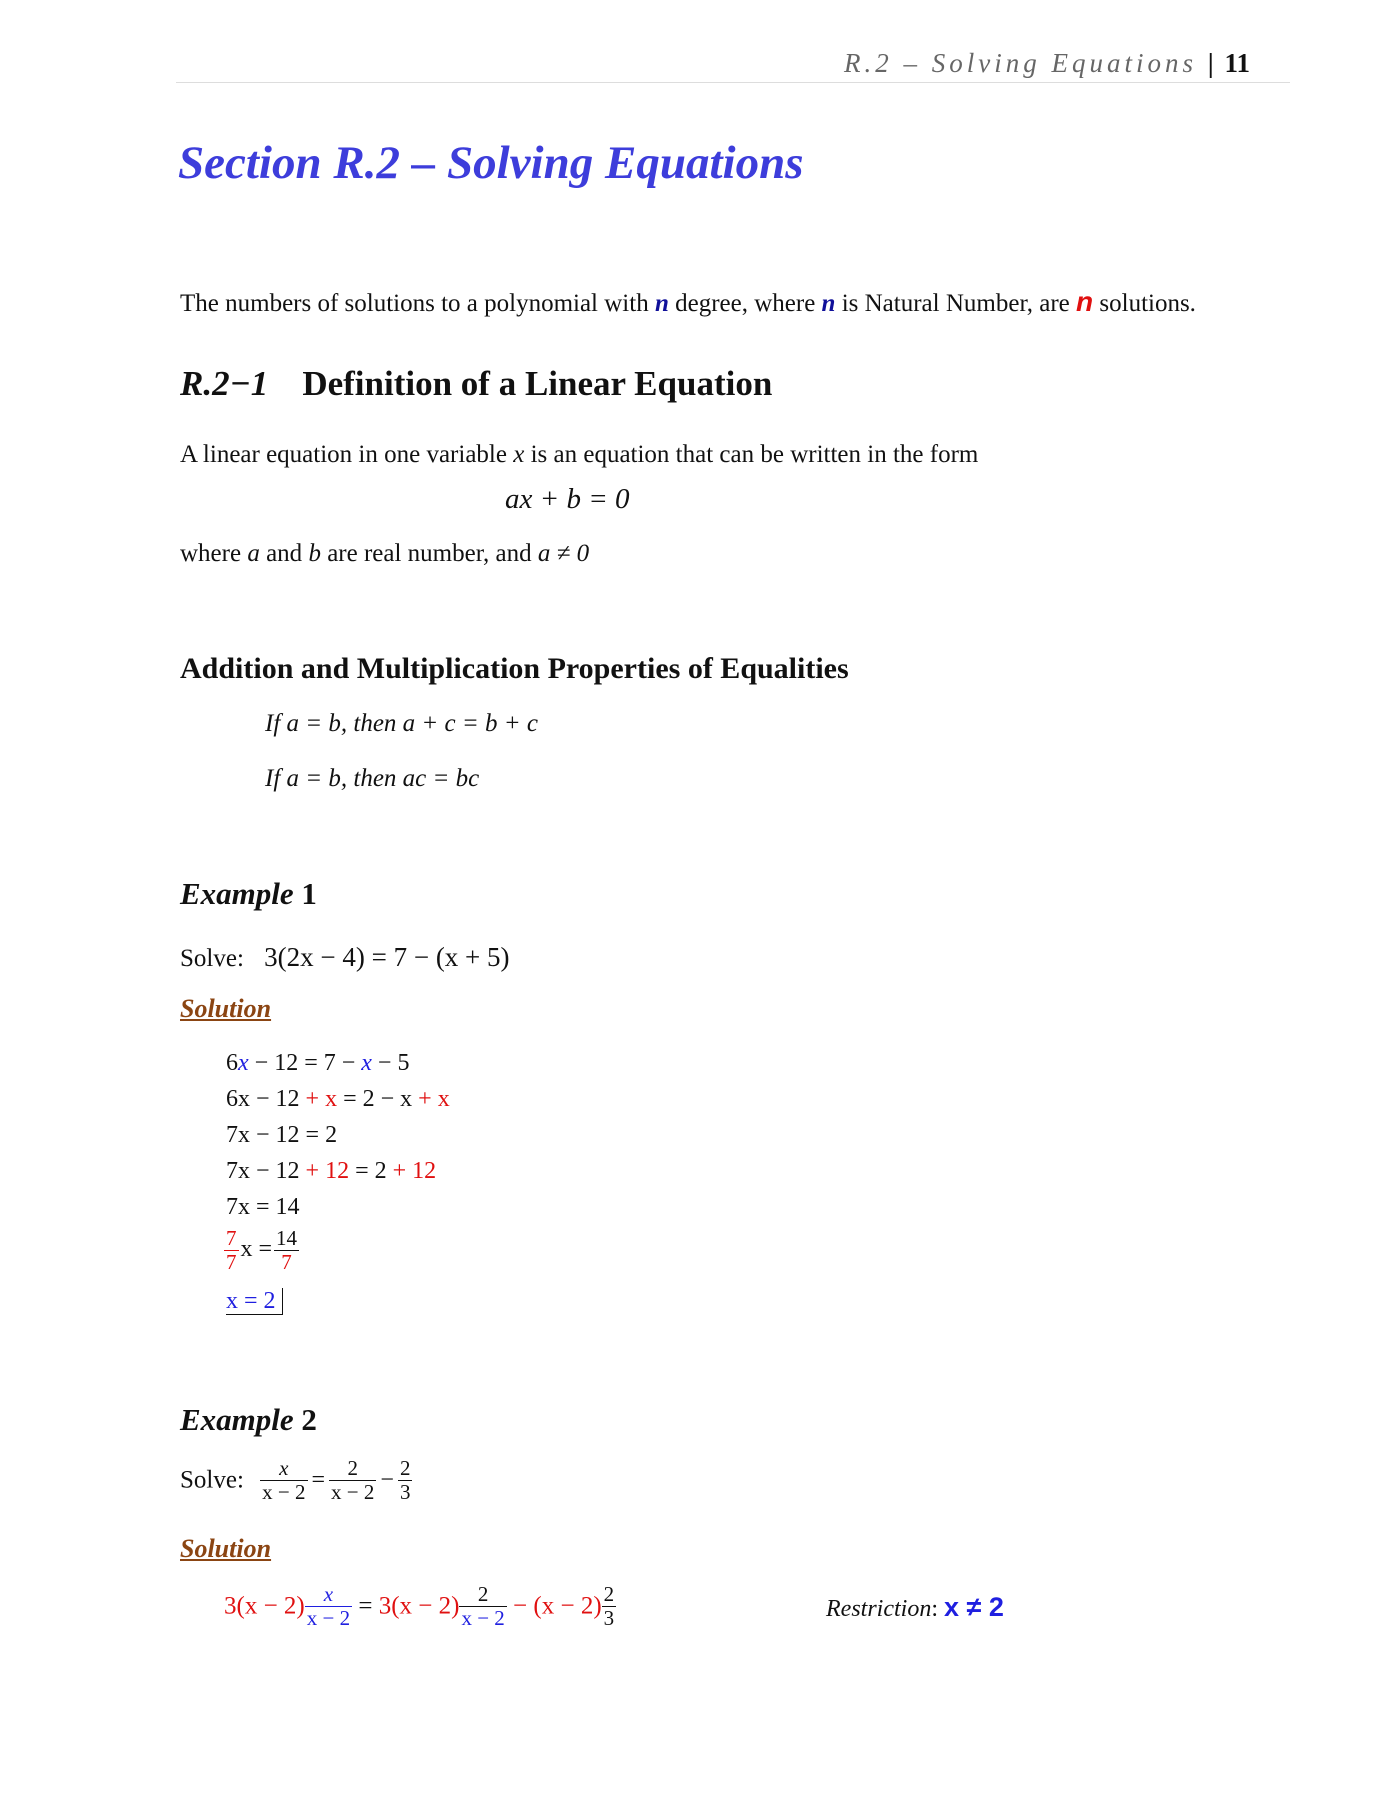 The image size is (1390, 1800). I want to click on ex2-rhs1-frac: 2x − 2, so click(353, 1481).